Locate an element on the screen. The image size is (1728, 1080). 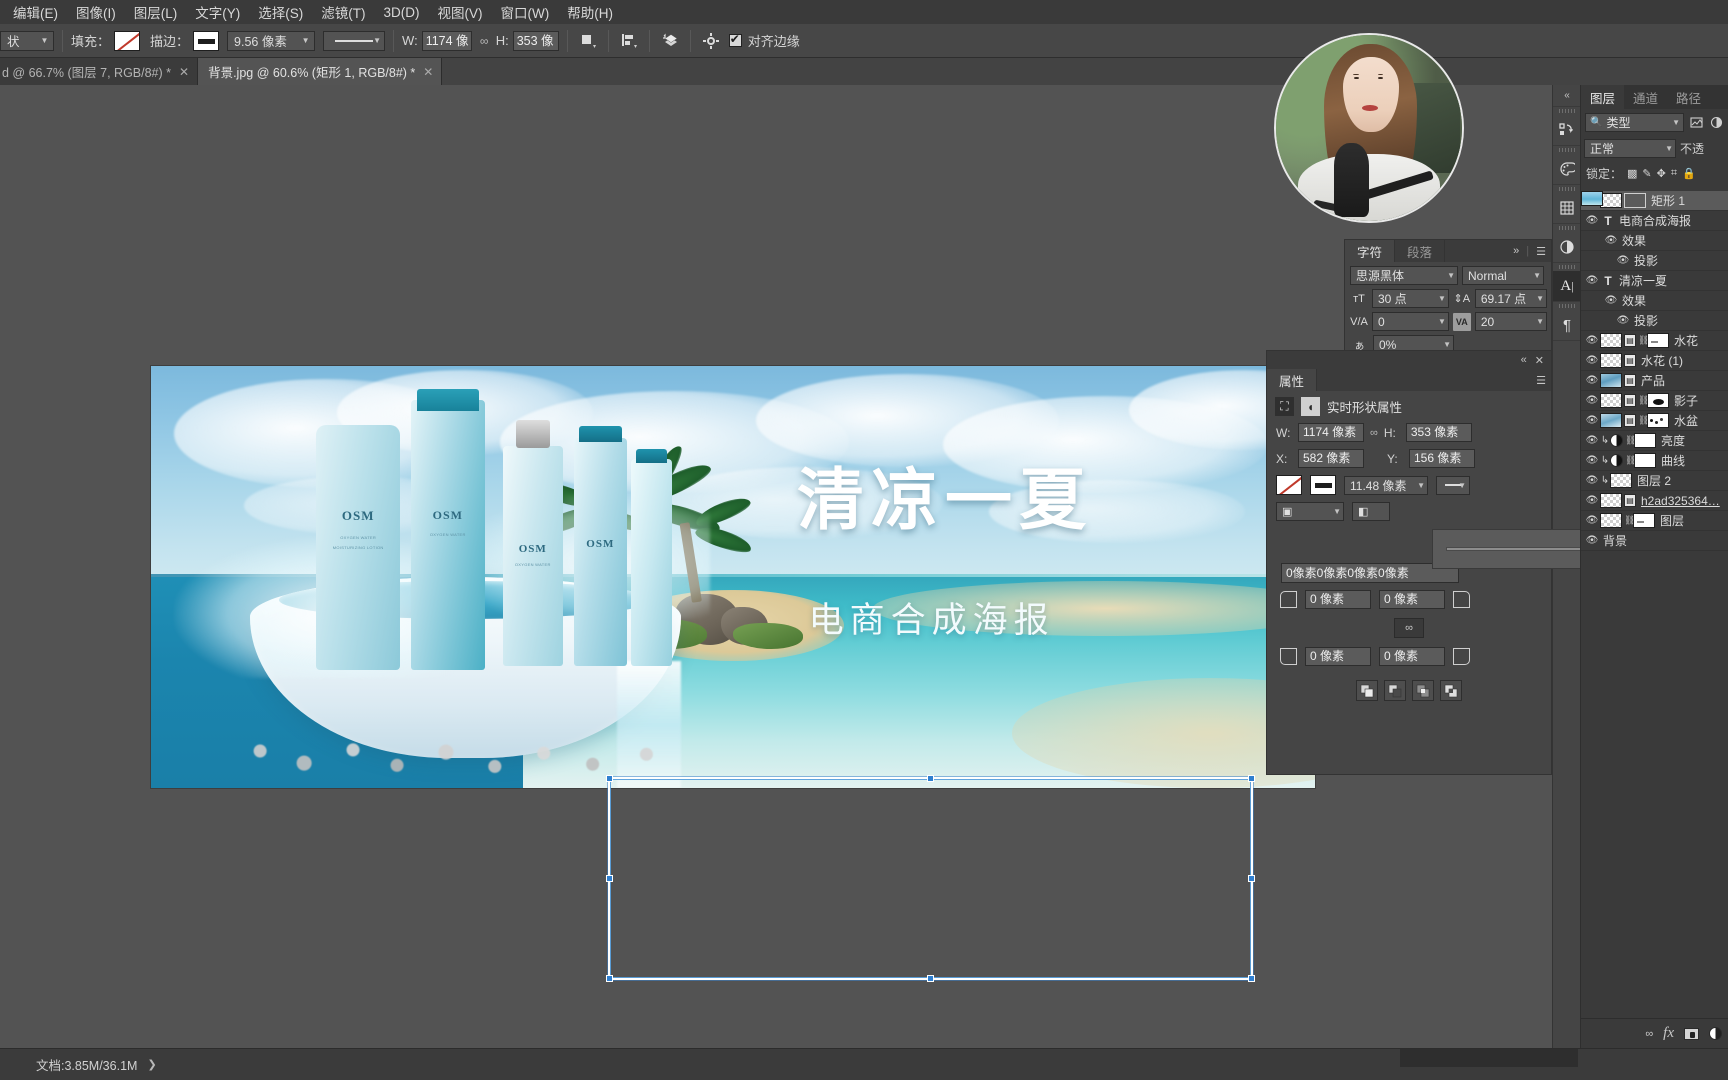
chevron-right-icon: ❯ is located at coordinates (151, 1064).